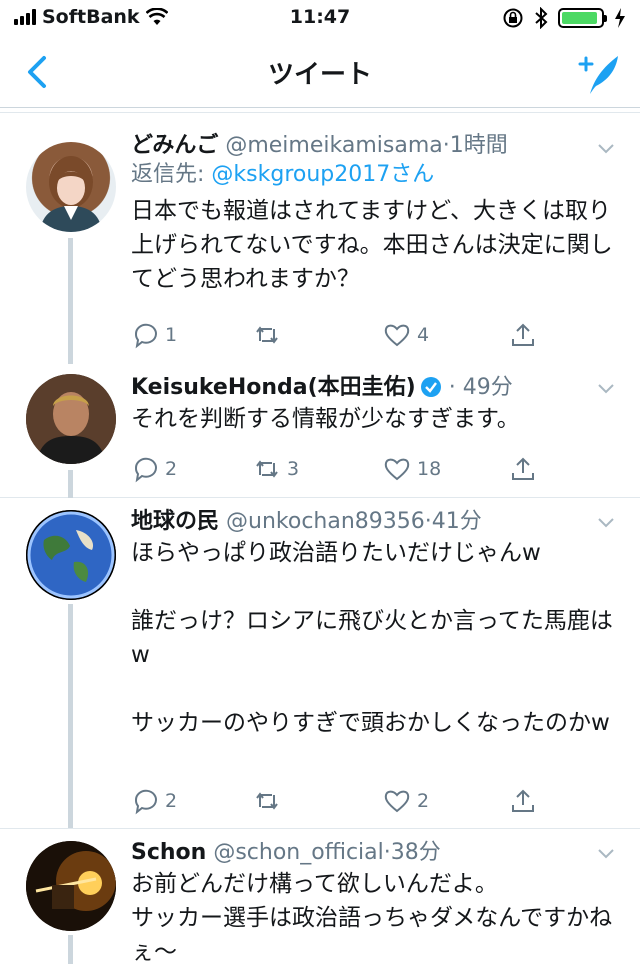  What do you see at coordinates (325, 521) in the screenshot?
I see `username: @unkochan89356` at bounding box center [325, 521].